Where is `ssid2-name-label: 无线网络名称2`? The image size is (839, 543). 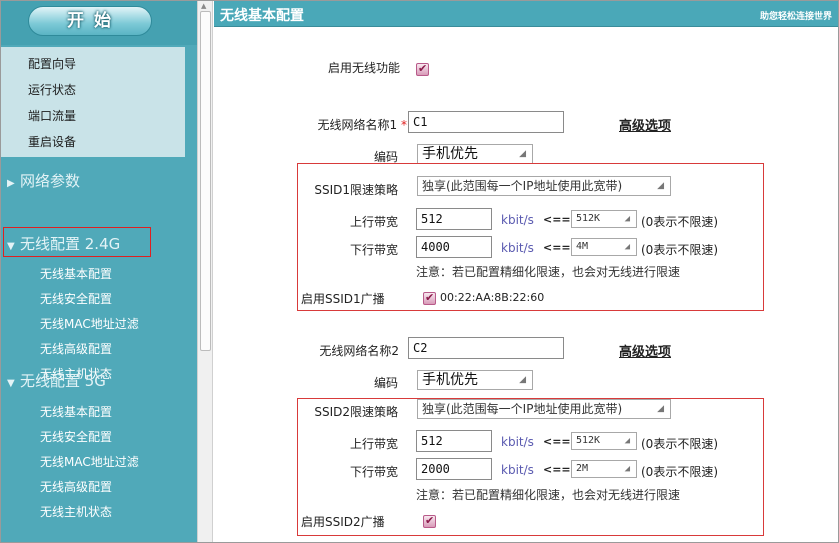
ssid2-name-label: 无线网络名称2 is located at coordinates (359, 351).